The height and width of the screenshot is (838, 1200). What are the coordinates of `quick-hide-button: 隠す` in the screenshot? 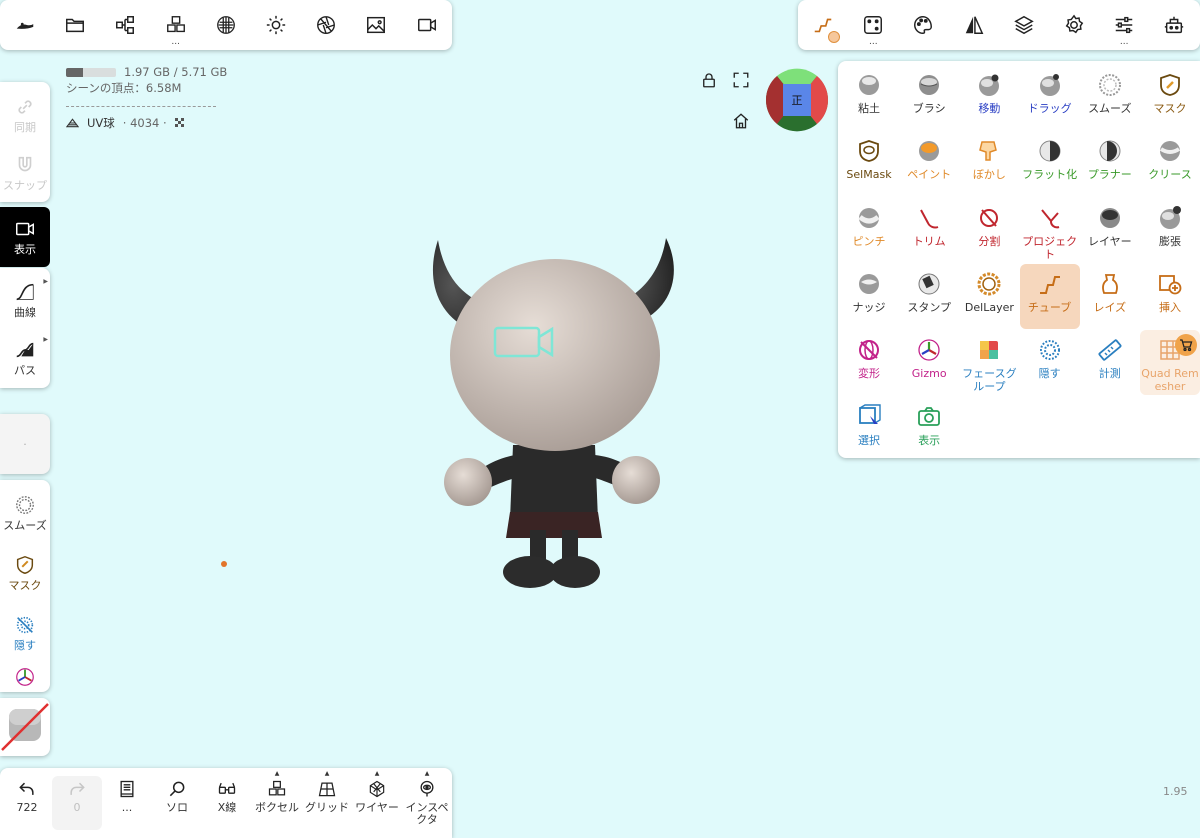 It's located at (25, 633).